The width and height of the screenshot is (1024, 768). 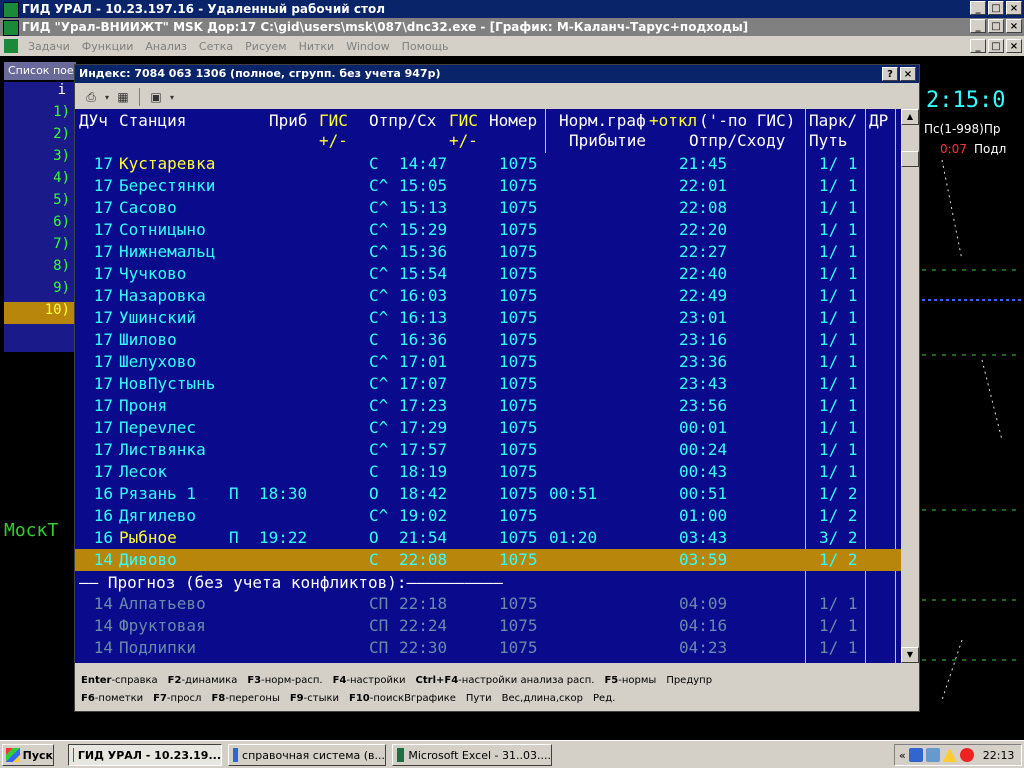 What do you see at coordinates (1014, 46) in the screenshot?
I see `mdi-close-button: ×` at bounding box center [1014, 46].